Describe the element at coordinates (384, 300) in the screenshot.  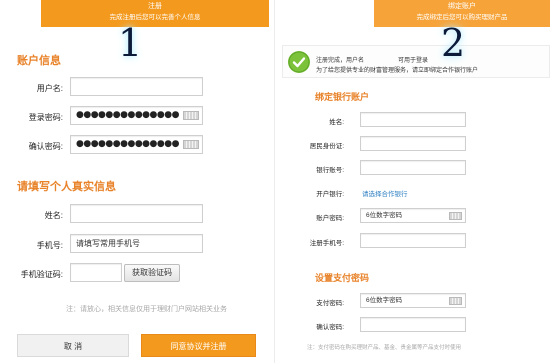
I see `pay-password-placeholder: 6位数字密码` at that location.